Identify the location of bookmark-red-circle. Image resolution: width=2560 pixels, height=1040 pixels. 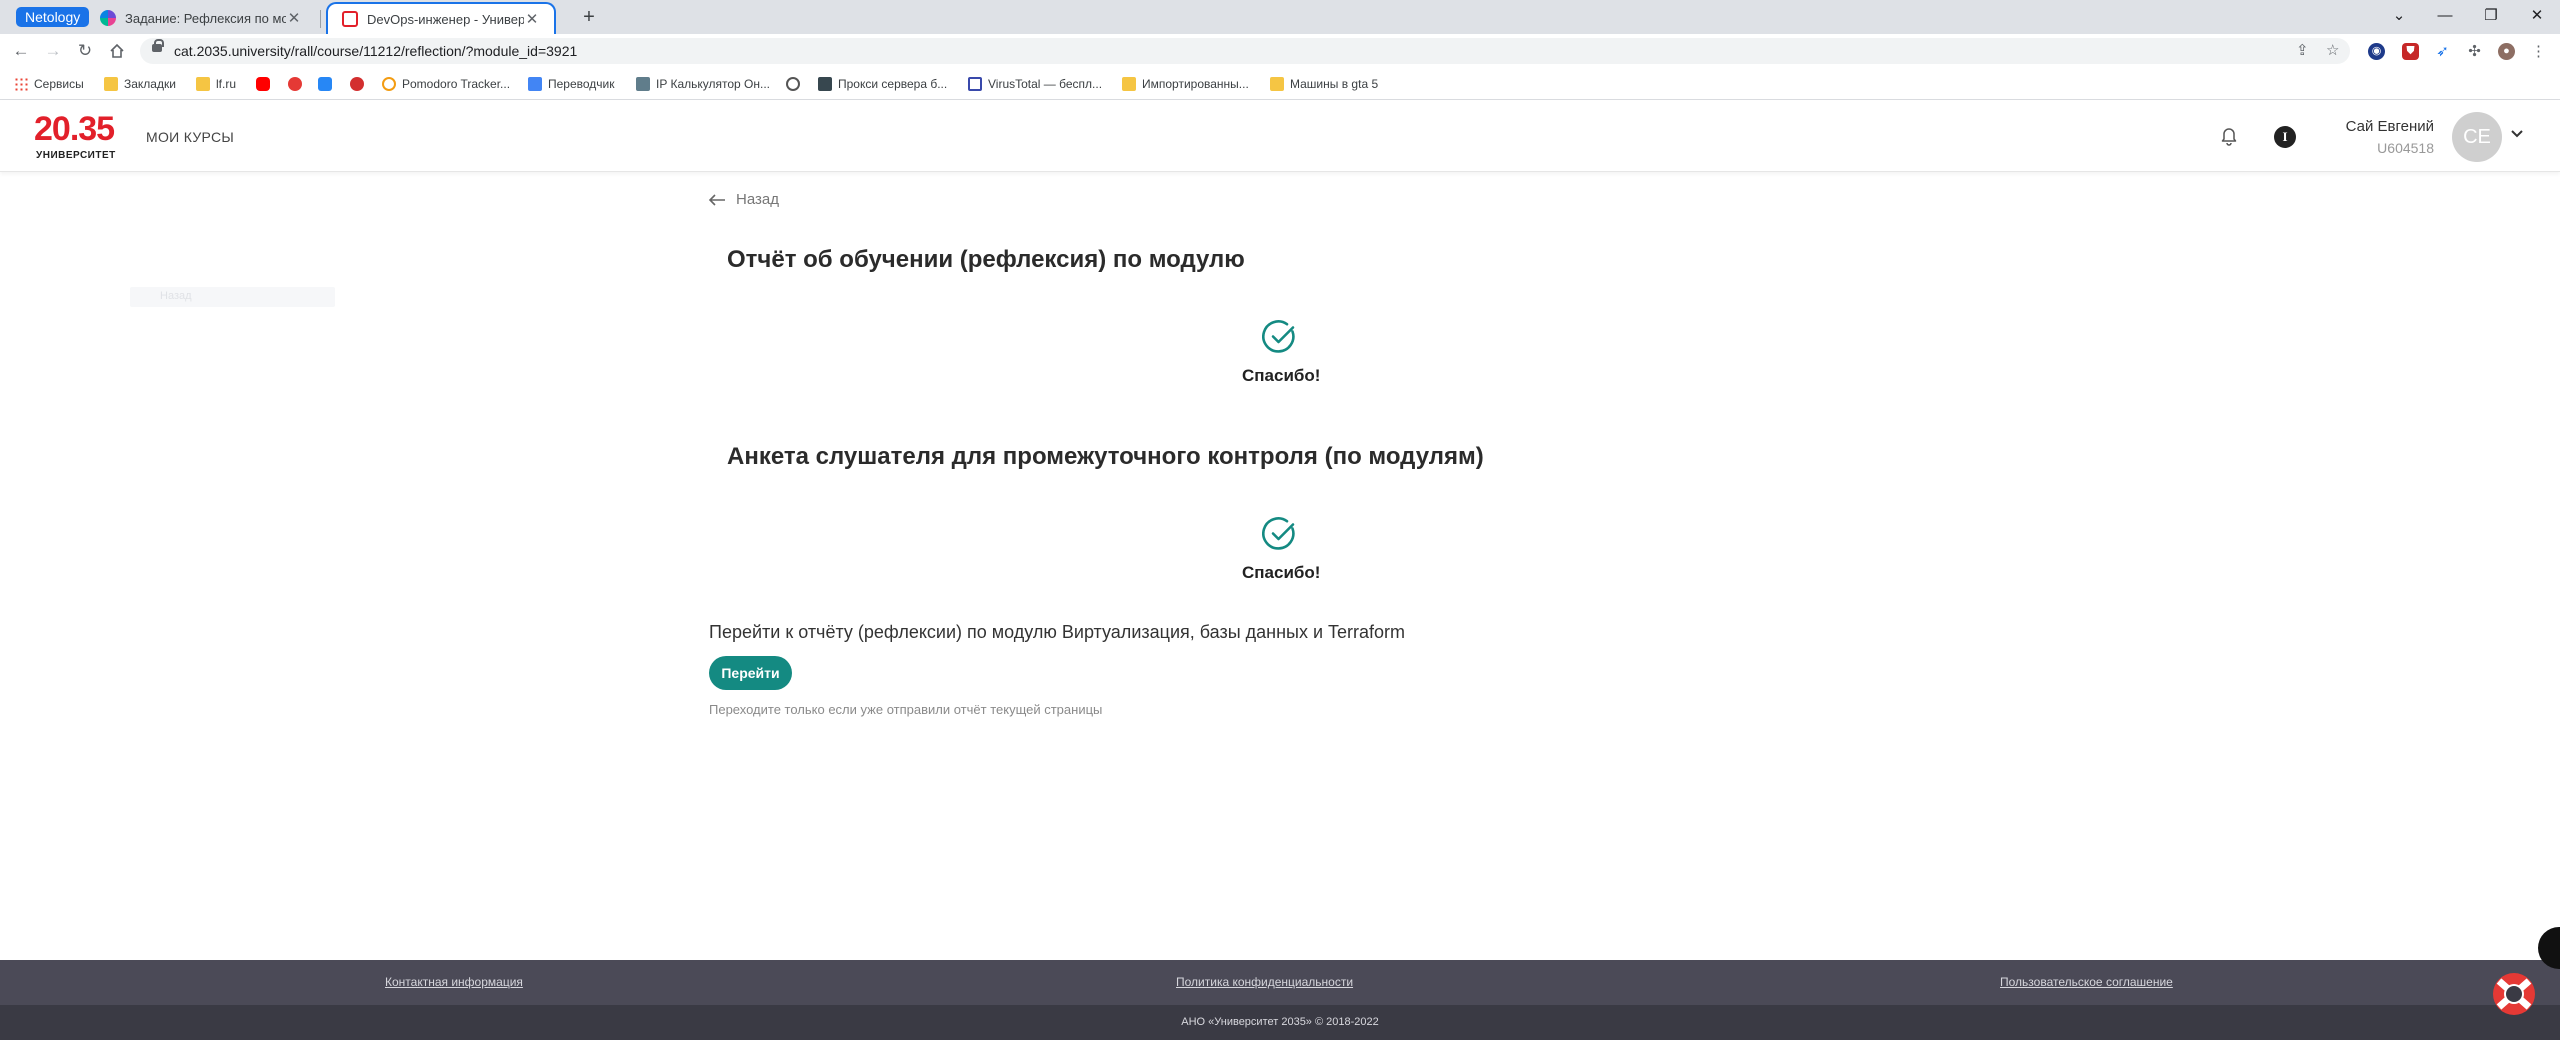
(298, 84).